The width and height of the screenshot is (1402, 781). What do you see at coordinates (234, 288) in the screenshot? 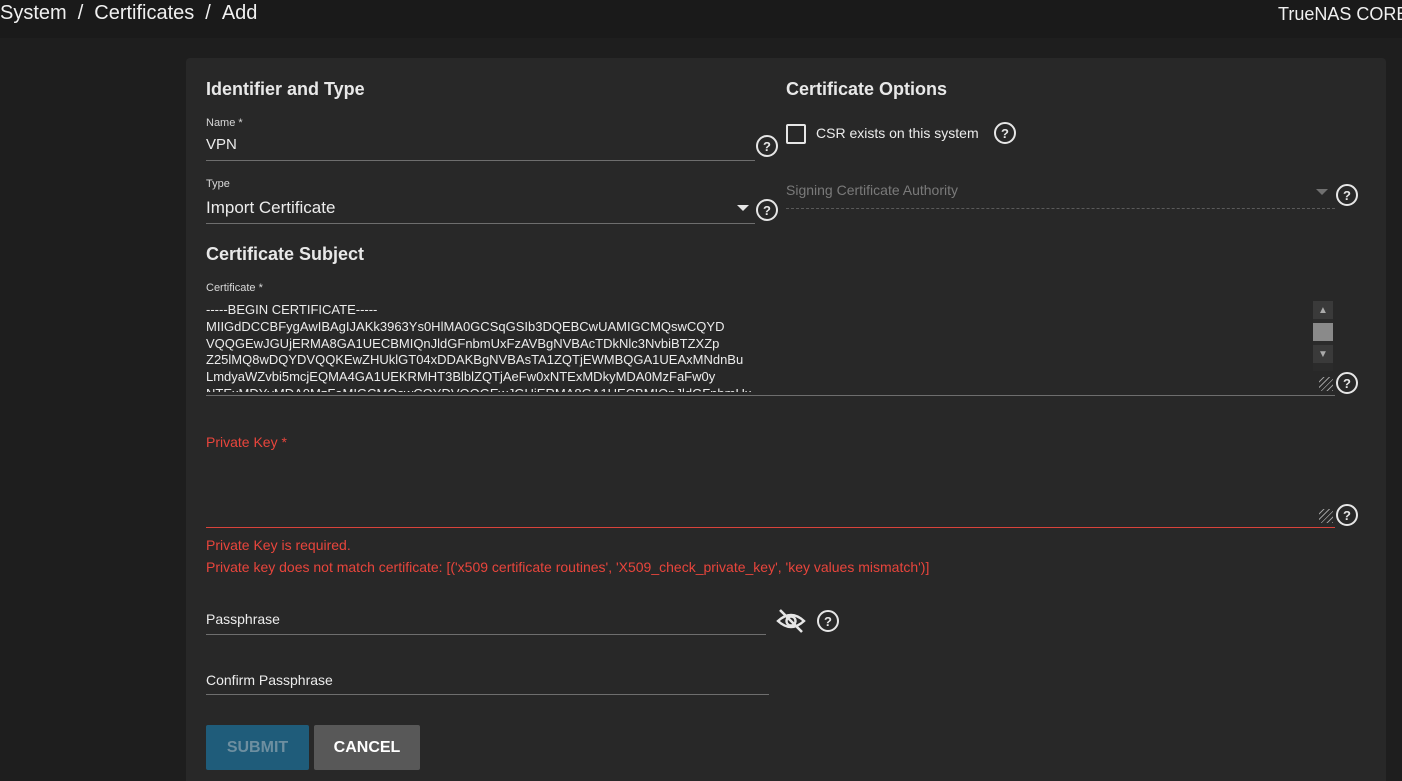
I see `certificate-field-label: Certificate *` at bounding box center [234, 288].